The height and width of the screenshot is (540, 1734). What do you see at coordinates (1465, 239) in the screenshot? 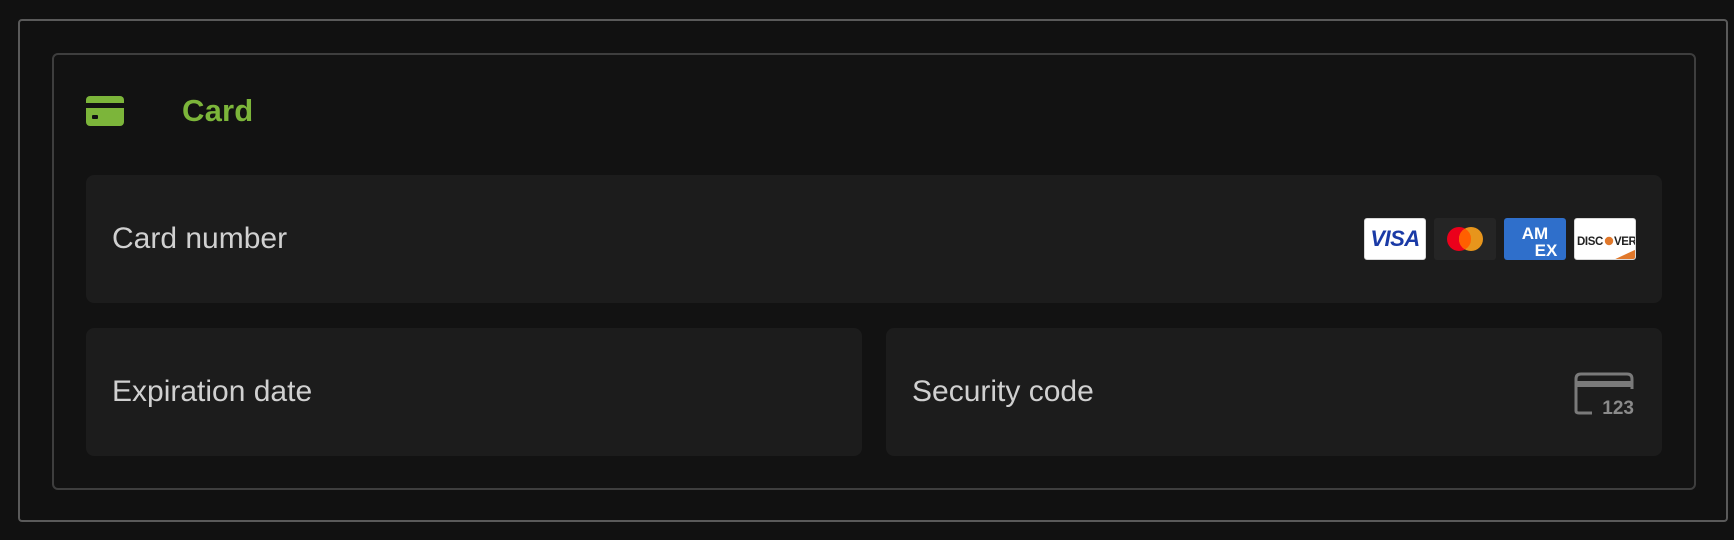
I see `mastercard-logo-icon` at bounding box center [1465, 239].